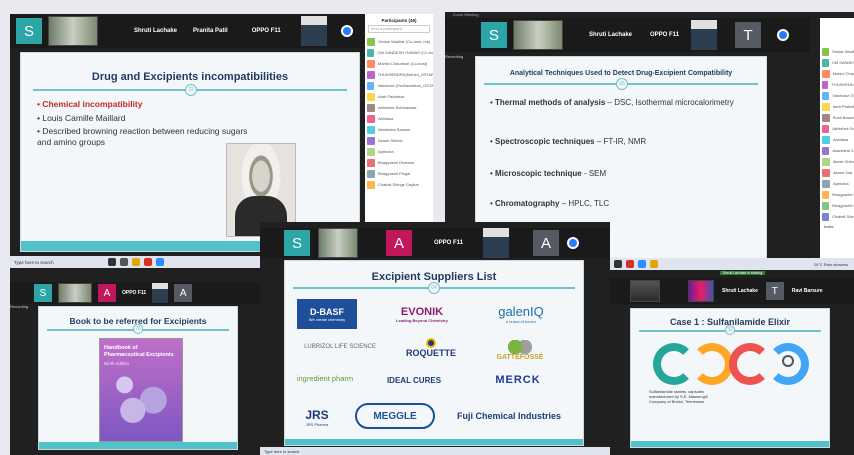 Image resolution: width=854 pixels, height=455 pixels. I want to click on participant-row: Akanksha Sa, so click(837, 150).